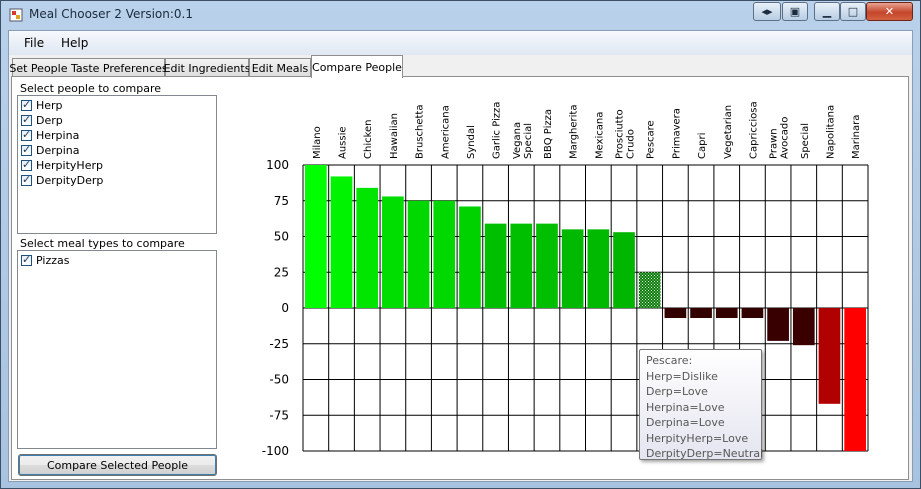 The height and width of the screenshot is (489, 921). I want to click on x-tick-label: Pescare, so click(651, 139).